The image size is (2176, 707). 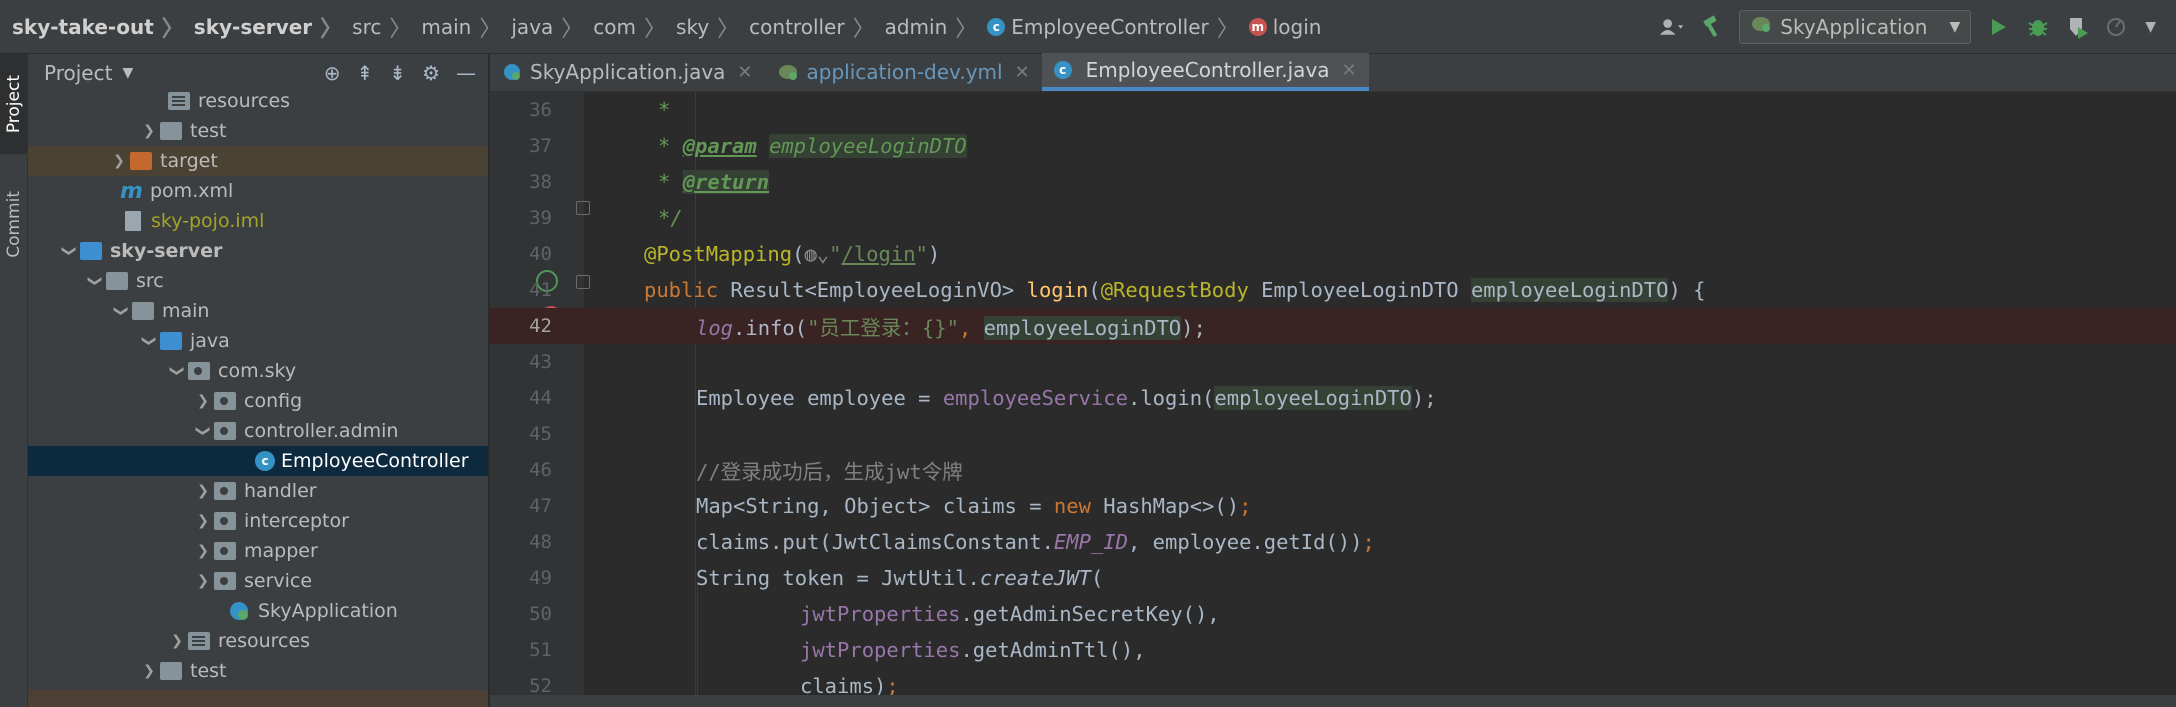 I want to click on run-configuration-select: SkyApplication ▼, so click(x=1855, y=26).